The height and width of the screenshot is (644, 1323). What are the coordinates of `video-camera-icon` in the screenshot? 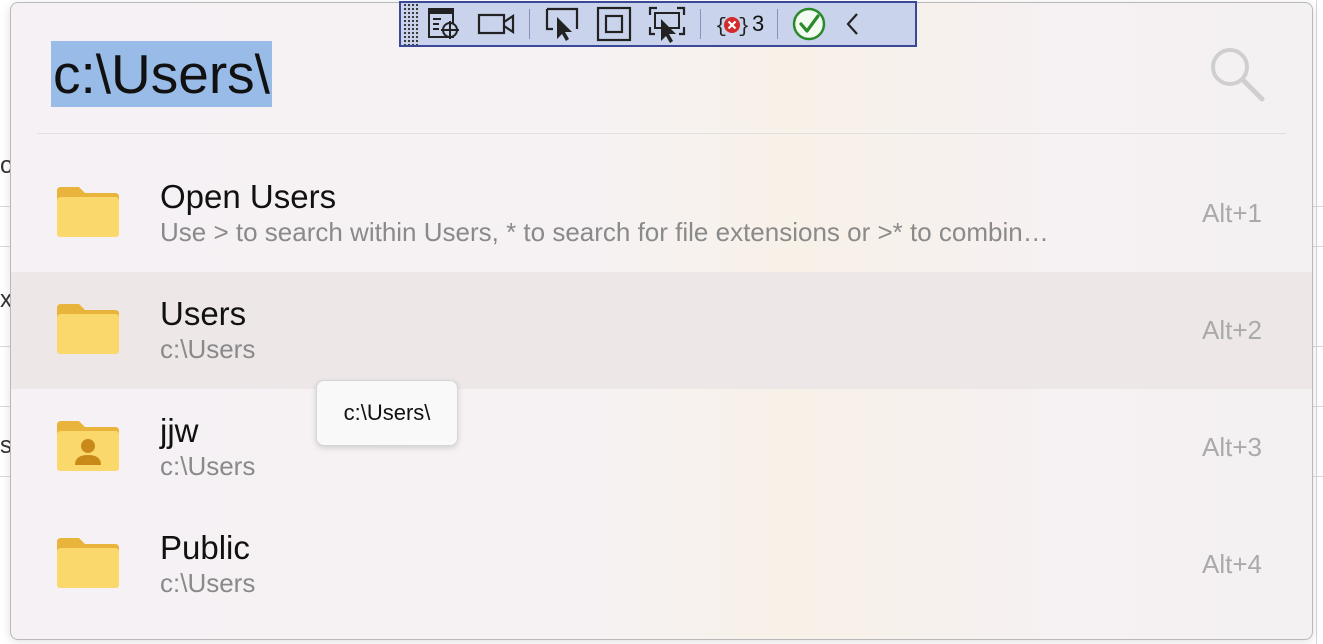 It's located at (496, 24).